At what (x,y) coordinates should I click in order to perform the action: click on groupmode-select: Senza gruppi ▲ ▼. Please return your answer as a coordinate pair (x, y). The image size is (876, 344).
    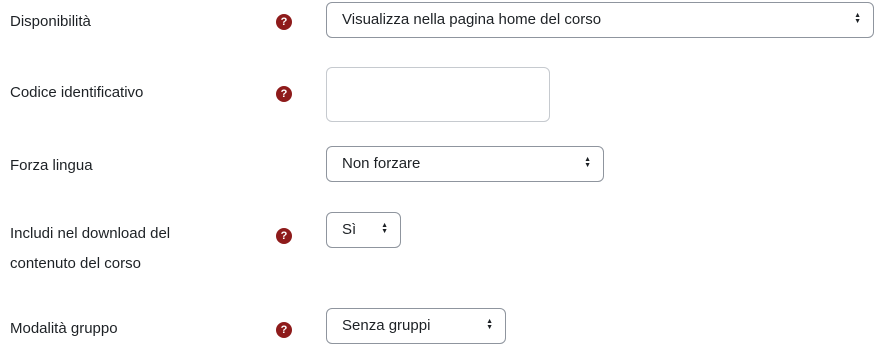
    Looking at the image, I should click on (416, 326).